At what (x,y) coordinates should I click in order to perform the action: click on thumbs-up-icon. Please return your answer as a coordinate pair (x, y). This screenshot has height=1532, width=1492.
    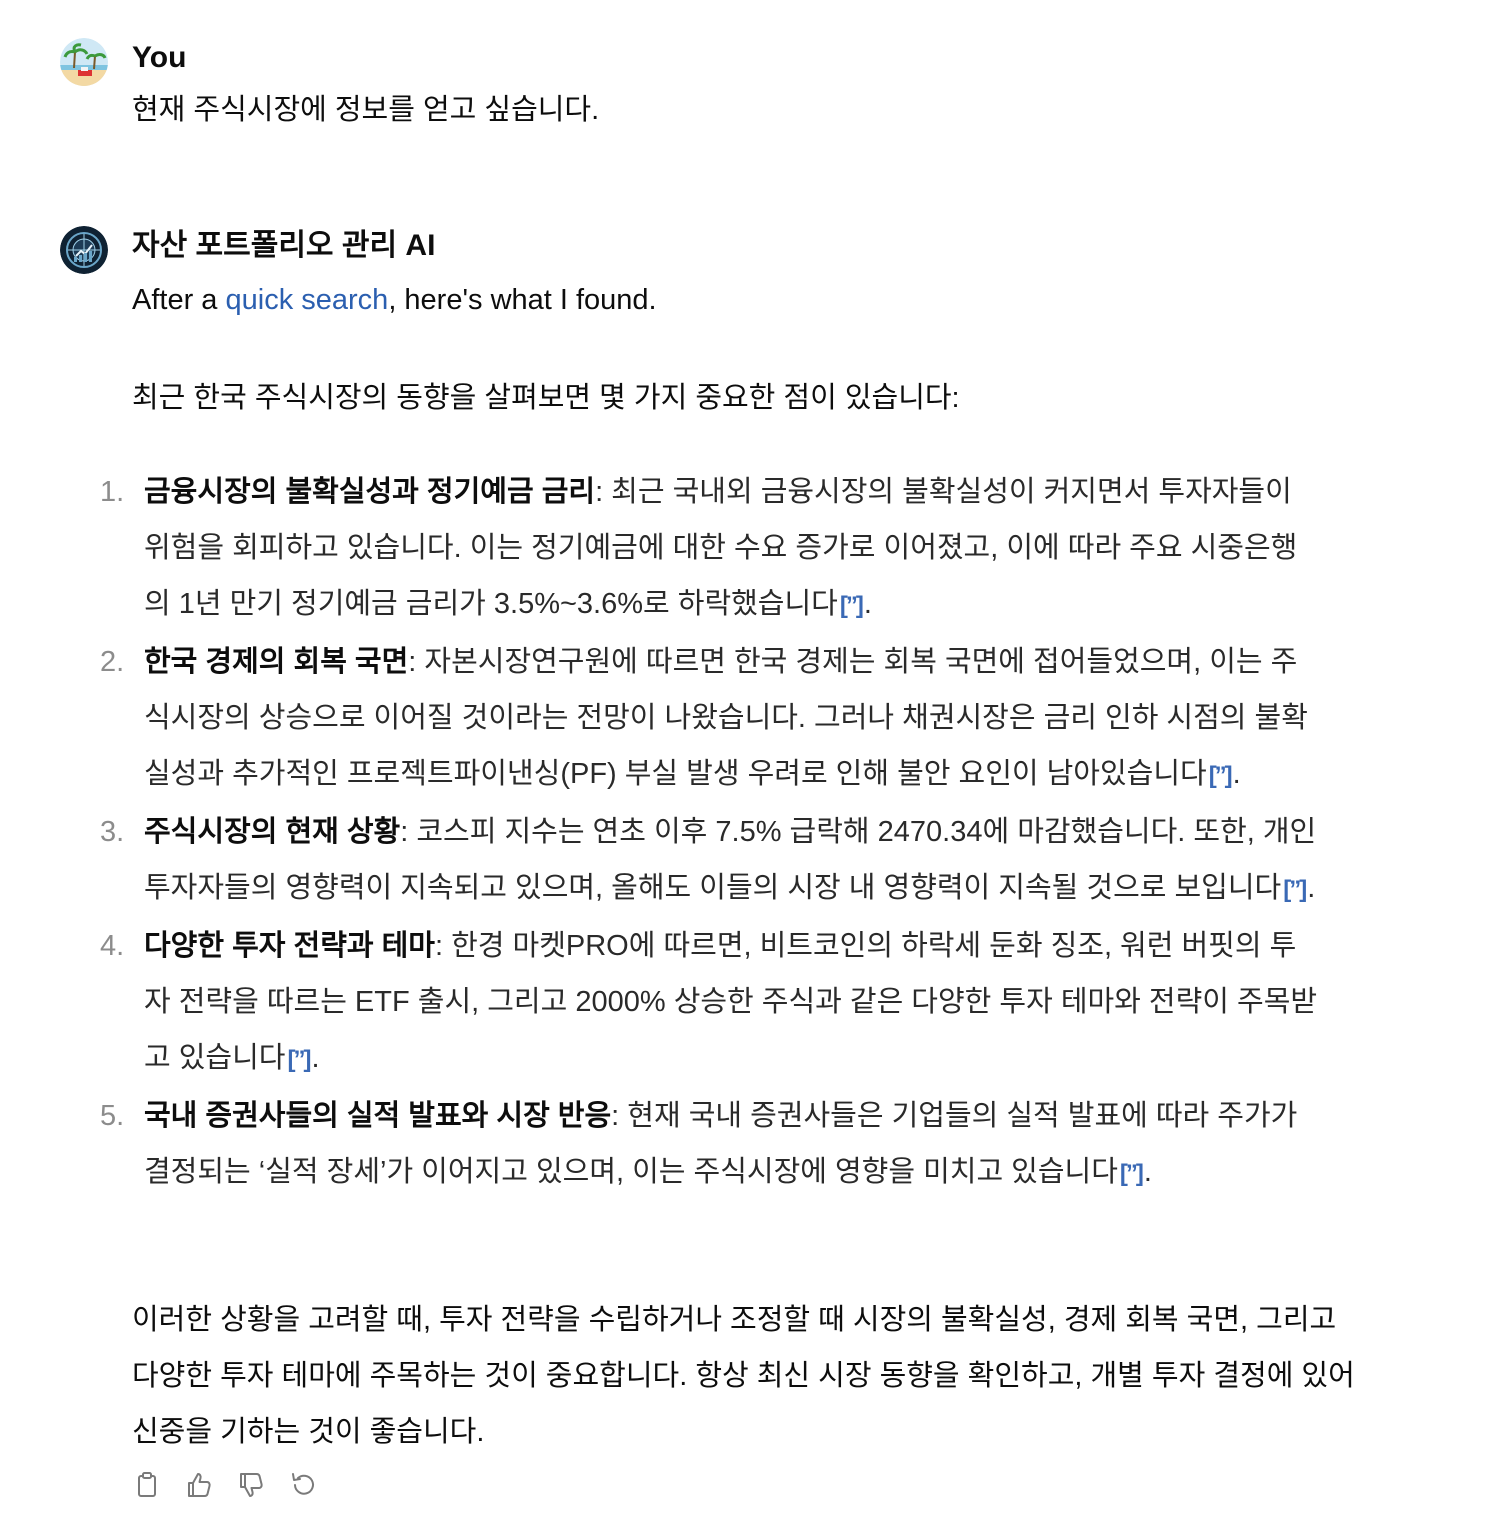
    Looking at the image, I should click on (199, 1485).